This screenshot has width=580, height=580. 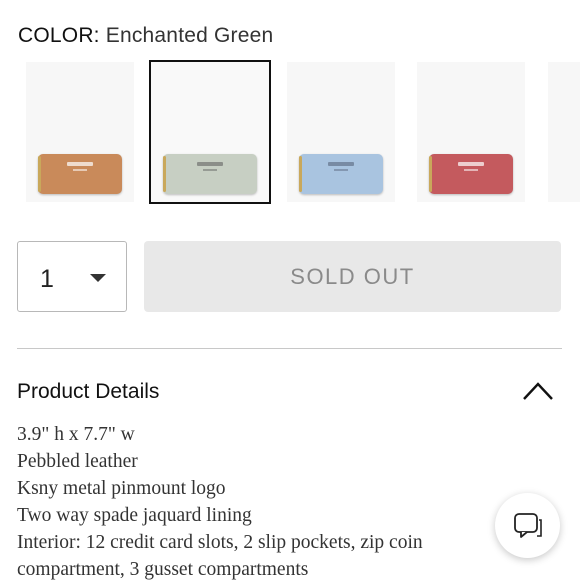 What do you see at coordinates (98, 278) in the screenshot?
I see `caret-down-icon` at bounding box center [98, 278].